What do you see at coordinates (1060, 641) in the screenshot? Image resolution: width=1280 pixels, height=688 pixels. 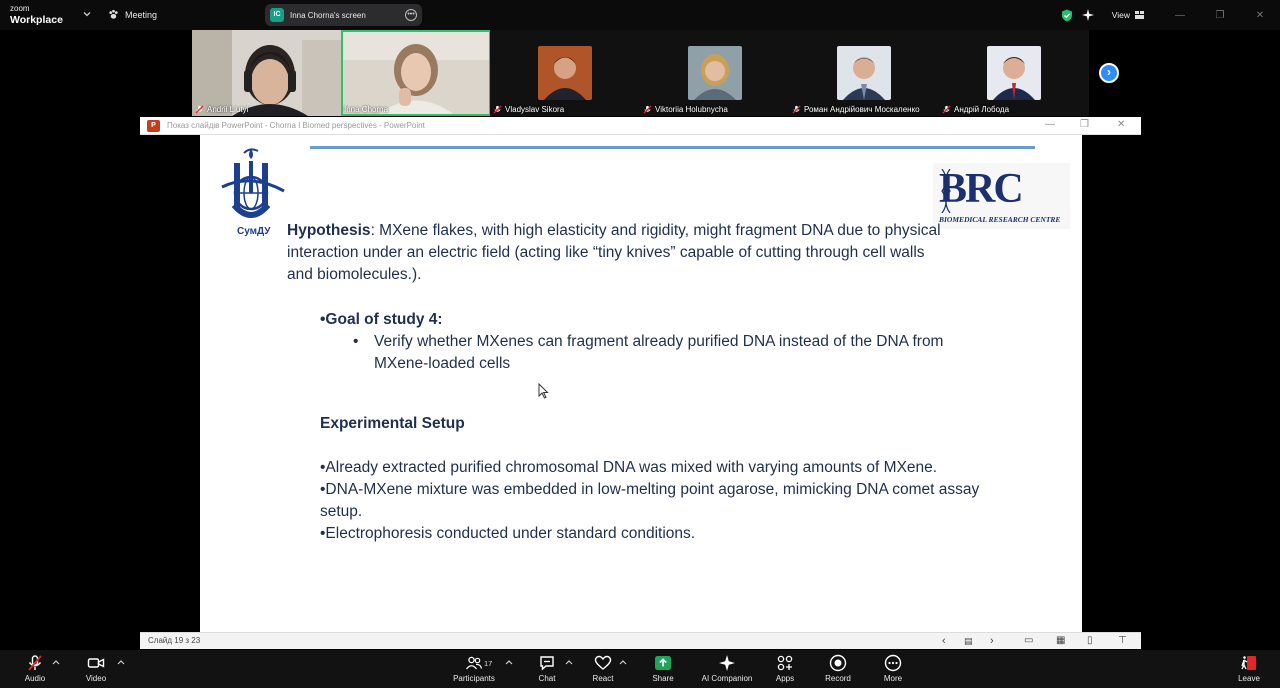 I see `slide-sorter-icon: ▦` at bounding box center [1060, 641].